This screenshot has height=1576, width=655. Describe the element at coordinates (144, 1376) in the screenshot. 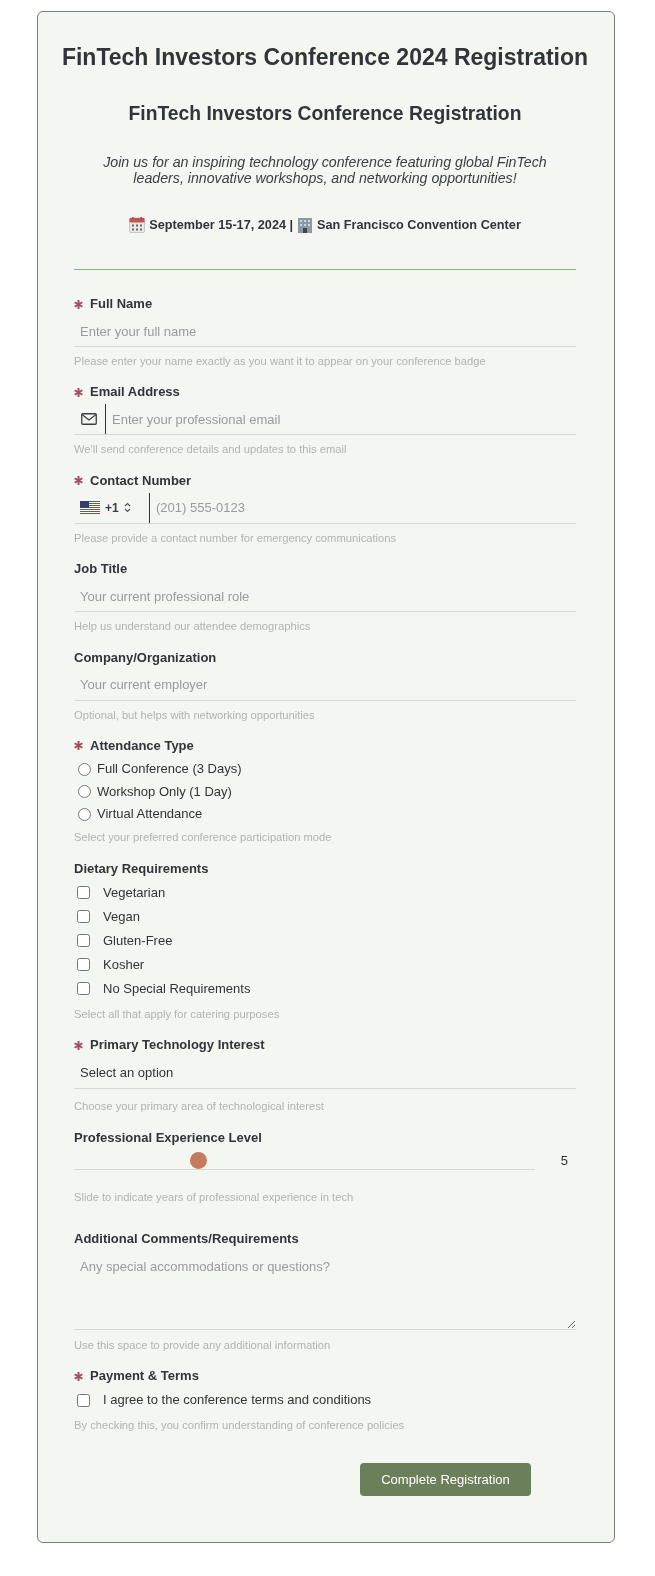

I see `field-label: Payment & Terms` at that location.